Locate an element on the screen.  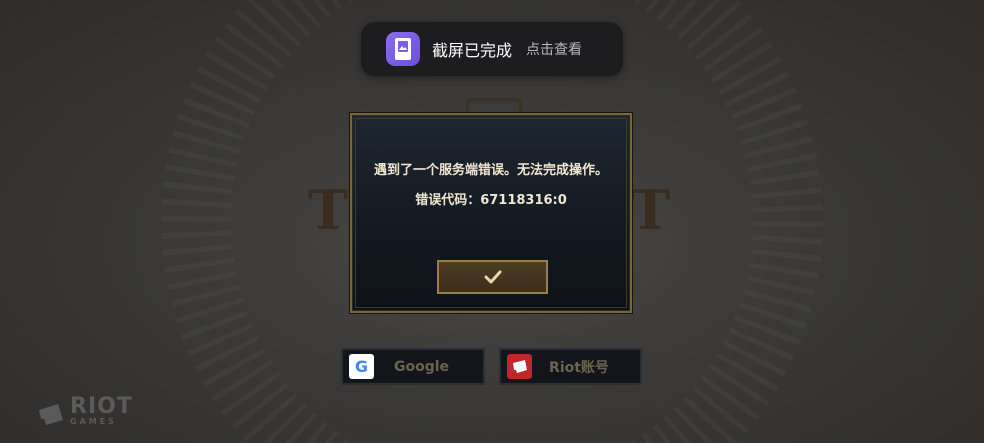
screenshot-icon is located at coordinates (403, 49).